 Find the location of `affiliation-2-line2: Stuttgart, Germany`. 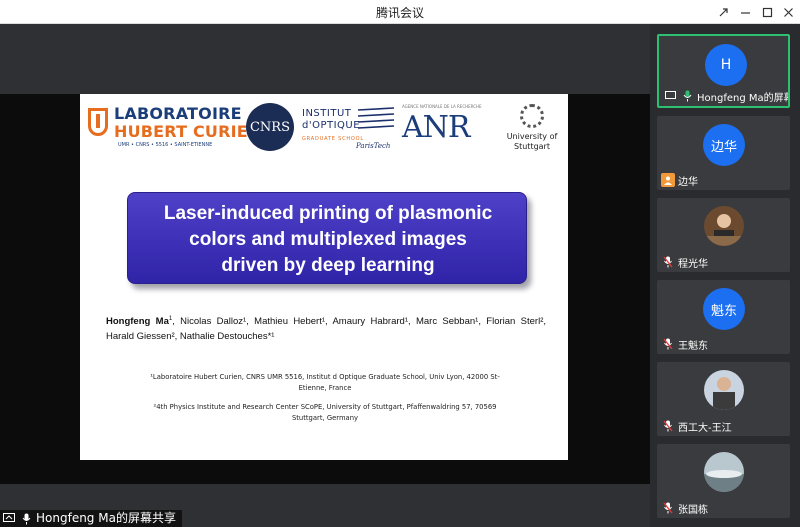

affiliation-2-line2: Stuttgart, Germany is located at coordinates (325, 418).